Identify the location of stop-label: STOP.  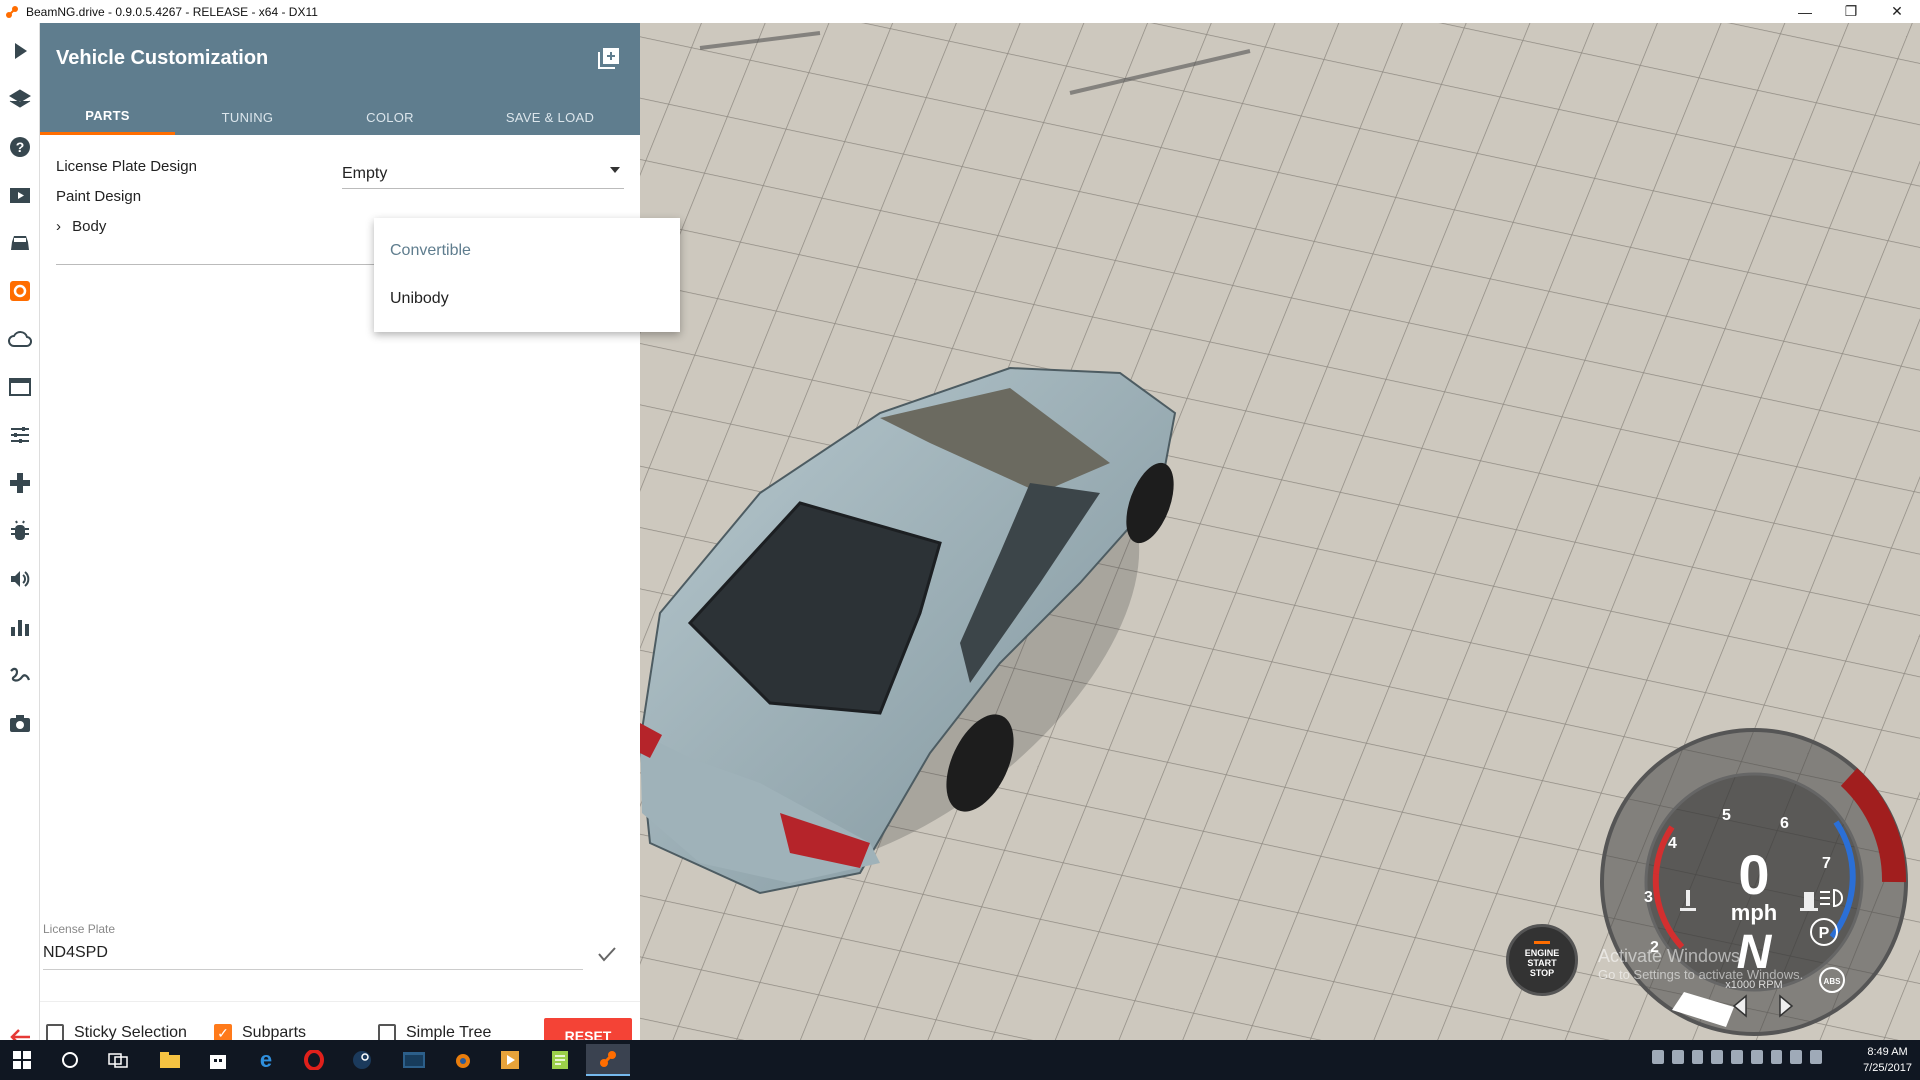
(1542, 973).